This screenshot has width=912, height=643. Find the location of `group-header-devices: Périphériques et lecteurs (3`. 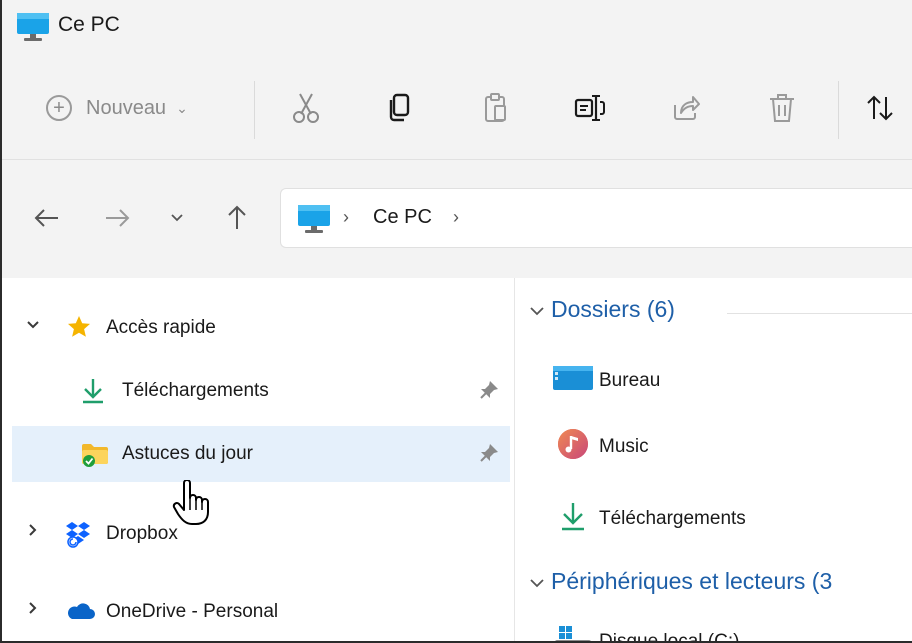

group-header-devices: Périphériques et lecteurs (3 is located at coordinates (680, 581).